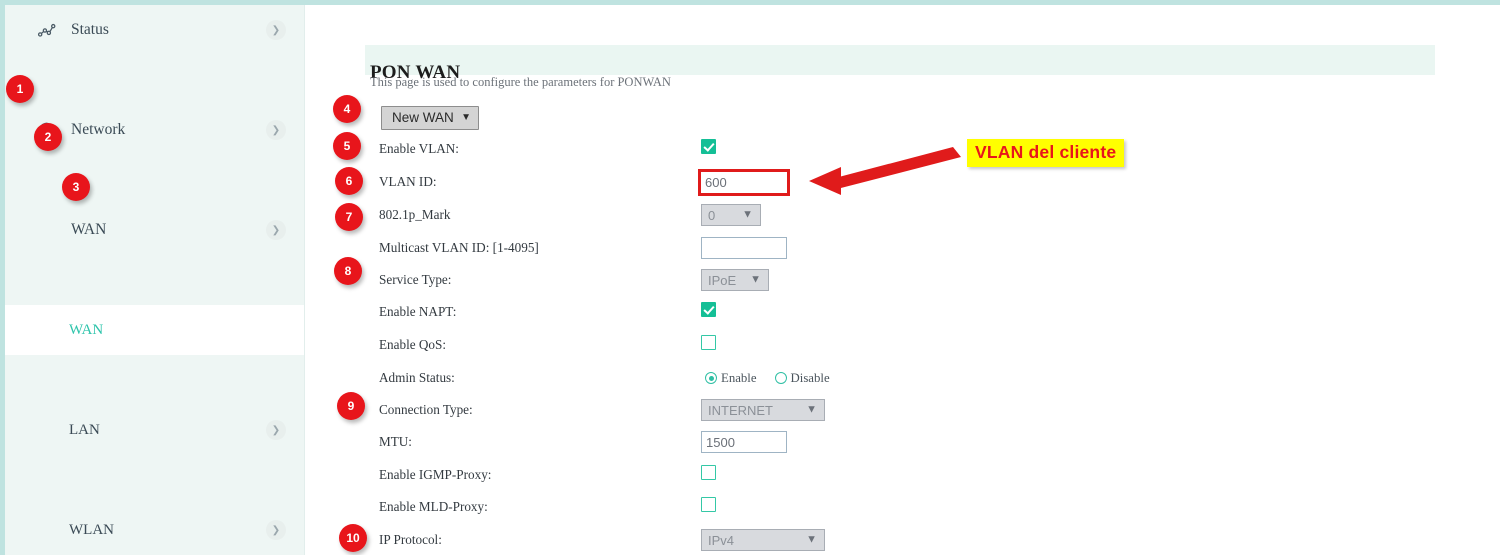  Describe the element at coordinates (76, 187) in the screenshot. I see `annotation-badge-3: 3` at that location.